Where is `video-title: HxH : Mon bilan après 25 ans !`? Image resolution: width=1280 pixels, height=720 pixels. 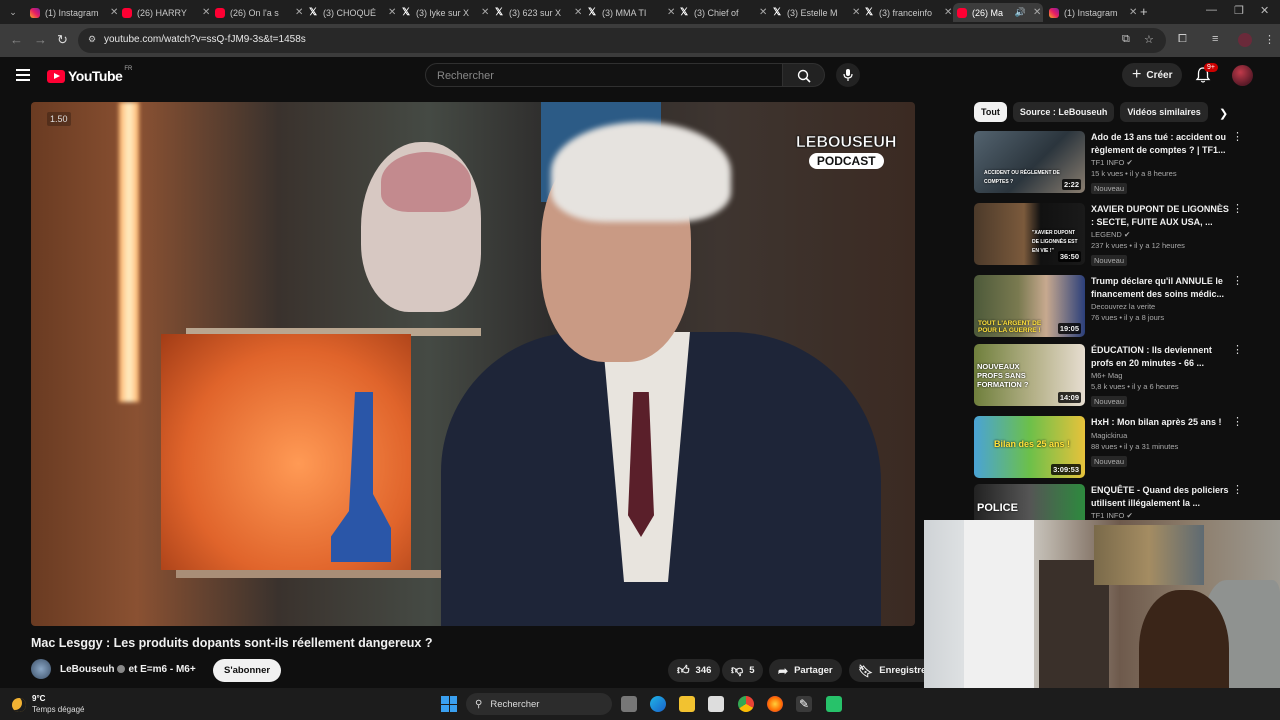 video-title: HxH : Mon bilan après 25 ans ! is located at coordinates (1161, 422).